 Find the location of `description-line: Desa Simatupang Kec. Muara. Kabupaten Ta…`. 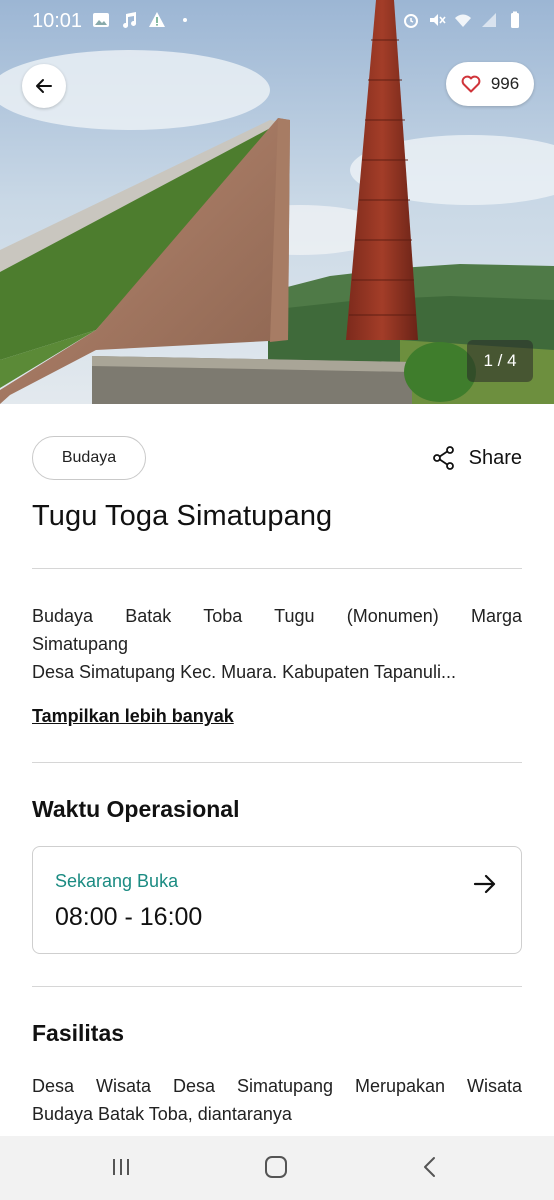

description-line: Desa Simatupang Kec. Muara. Kabupaten Ta… is located at coordinates (244, 672).